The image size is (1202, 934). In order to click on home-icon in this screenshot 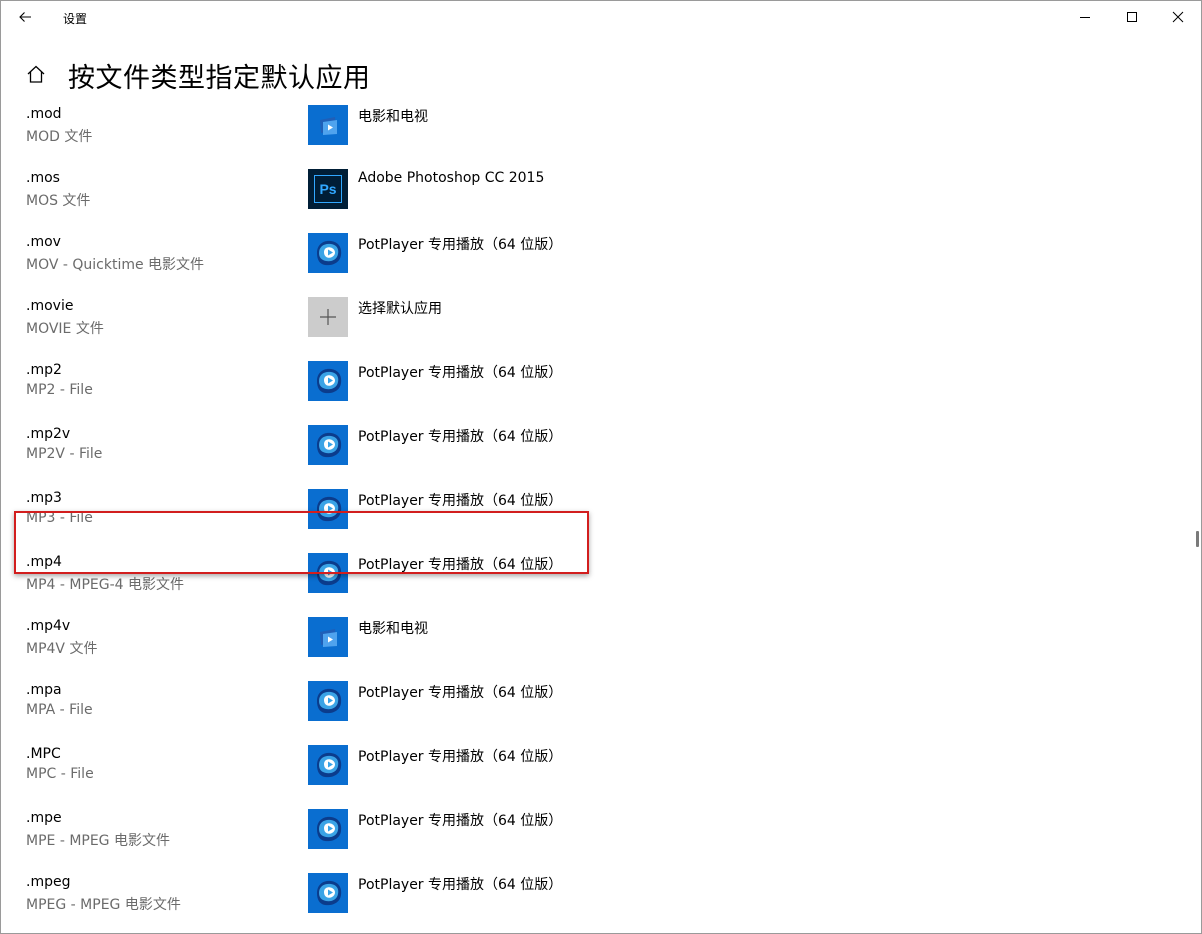, I will do `click(36, 74)`.